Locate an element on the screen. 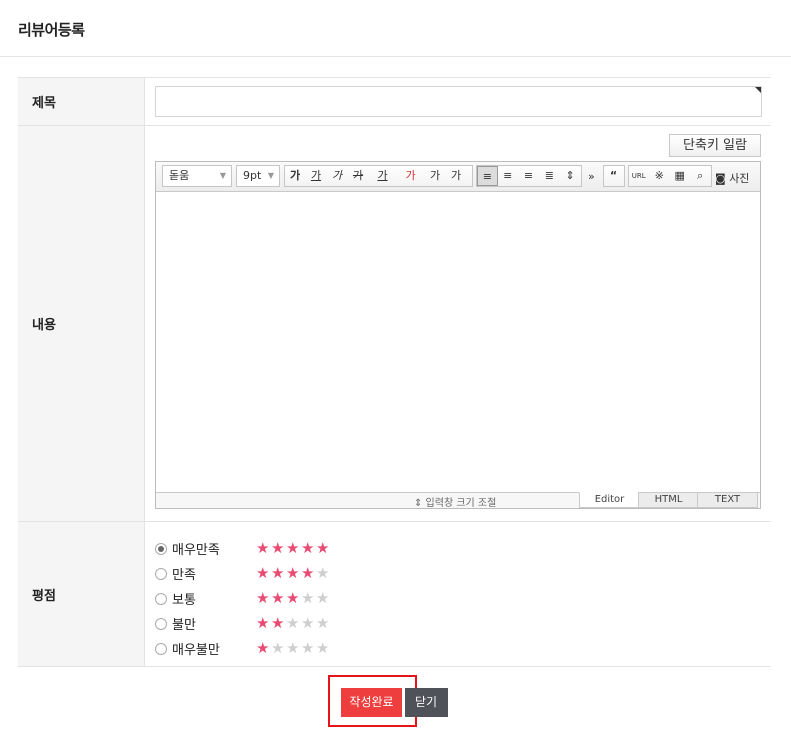  align-right-icon: ≡ is located at coordinates (529, 176).